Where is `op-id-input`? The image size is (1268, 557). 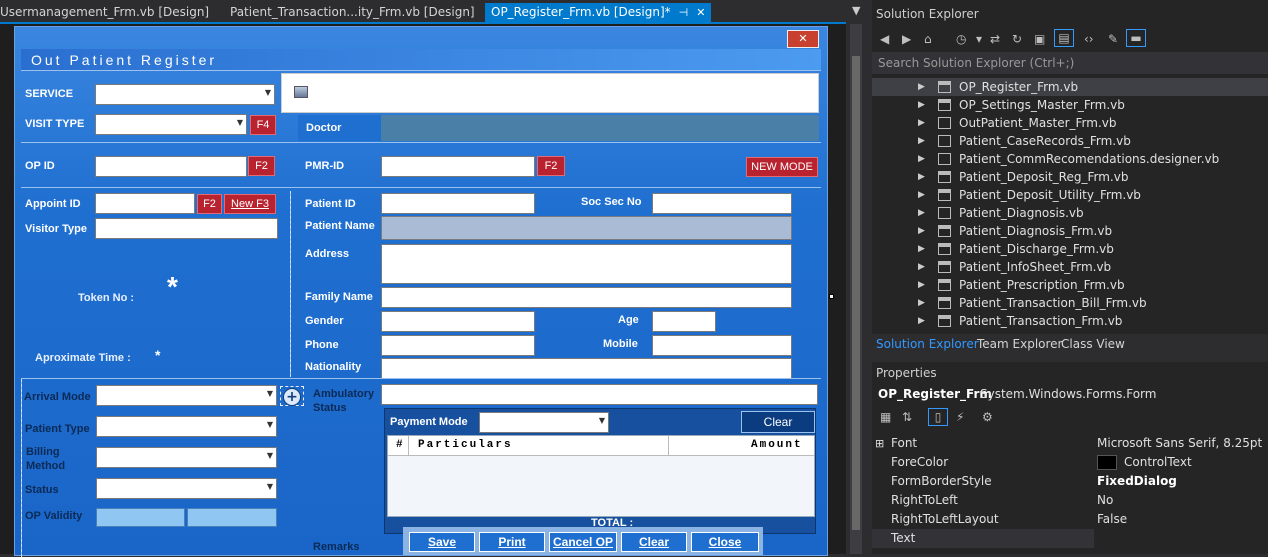
op-id-input is located at coordinates (171, 166).